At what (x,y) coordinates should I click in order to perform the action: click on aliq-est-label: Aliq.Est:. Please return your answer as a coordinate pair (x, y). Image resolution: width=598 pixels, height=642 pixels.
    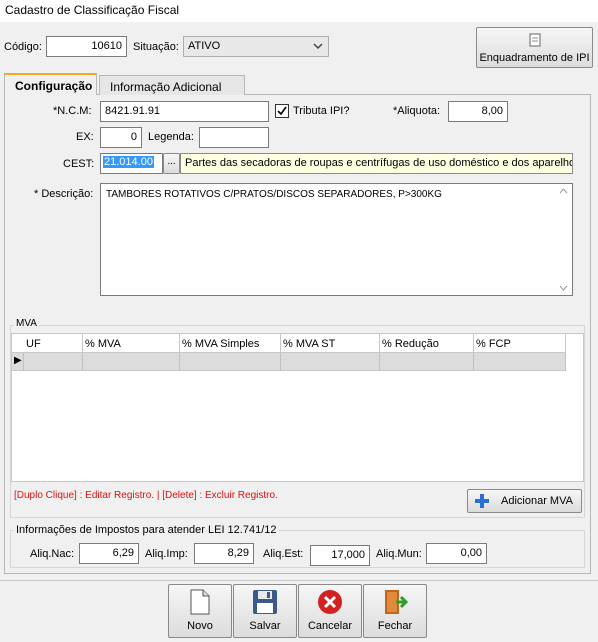
    Looking at the image, I should click on (283, 554).